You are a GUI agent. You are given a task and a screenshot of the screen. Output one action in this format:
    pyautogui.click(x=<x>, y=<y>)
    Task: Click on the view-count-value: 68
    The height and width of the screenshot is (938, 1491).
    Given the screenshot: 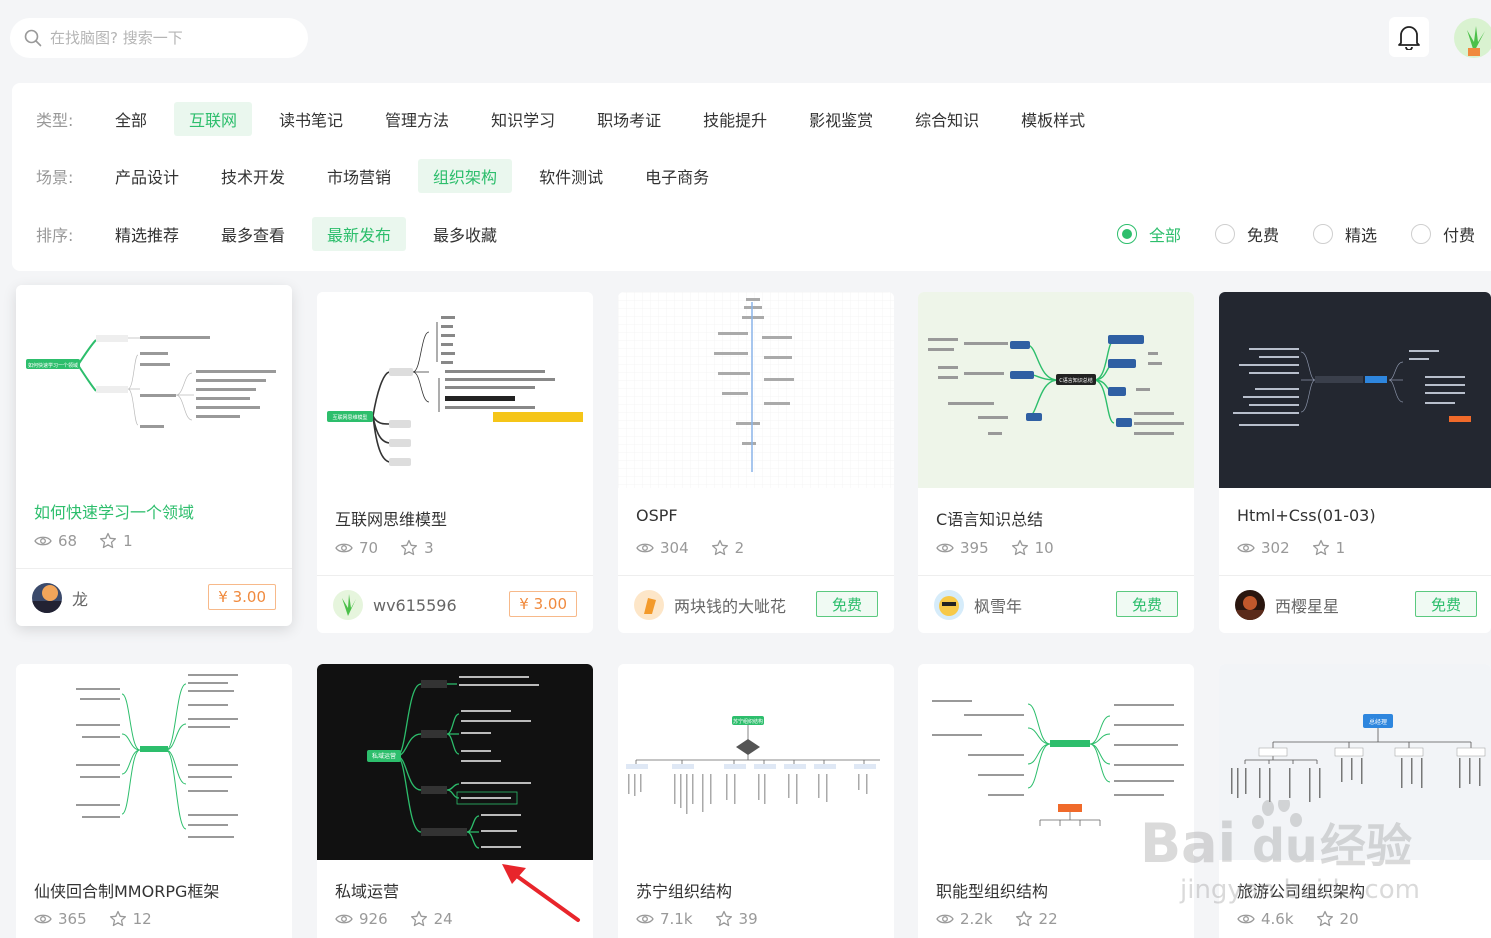 What is the action you would take?
    pyautogui.click(x=68, y=541)
    